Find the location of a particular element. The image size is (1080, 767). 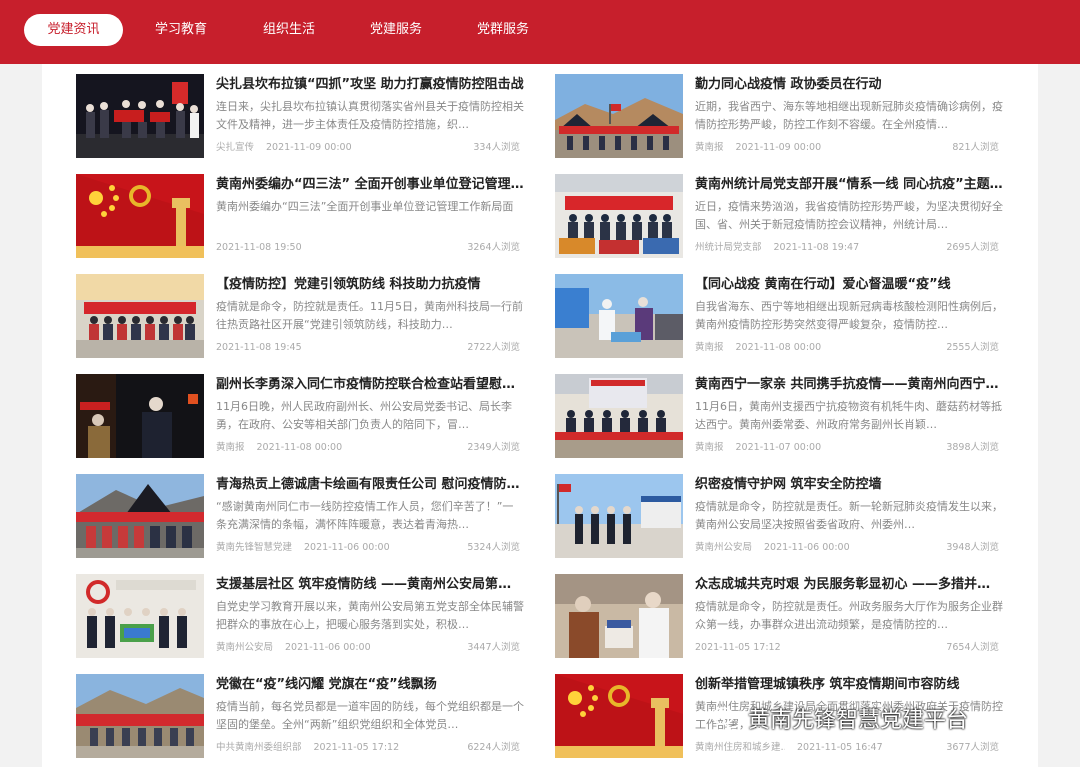

tab-mass-service: 党群服务 is located at coordinates (503, 30).